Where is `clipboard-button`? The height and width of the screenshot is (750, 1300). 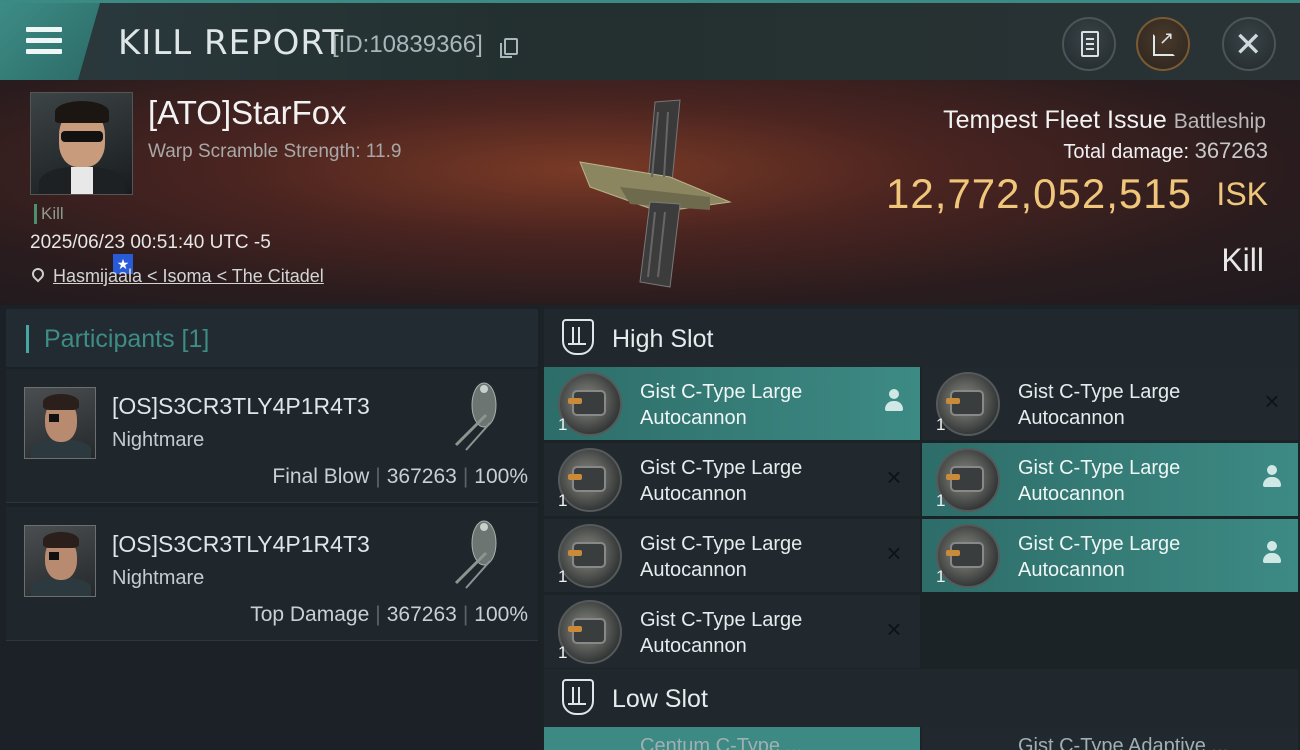 clipboard-button is located at coordinates (1089, 44).